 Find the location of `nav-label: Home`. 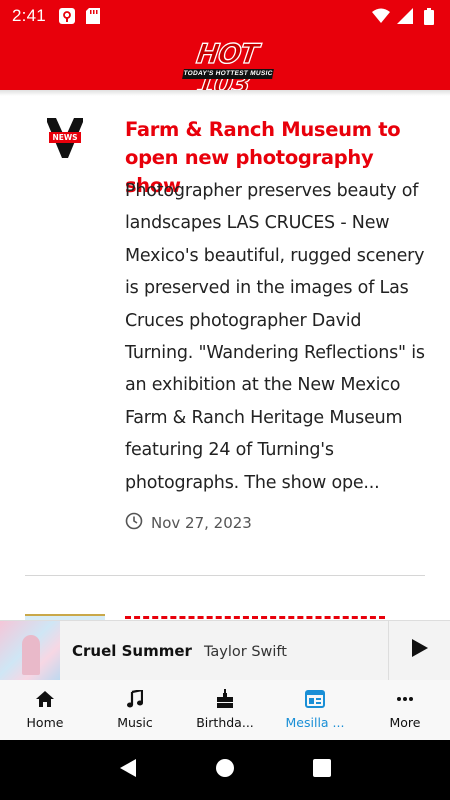

nav-label: Home is located at coordinates (45, 722).